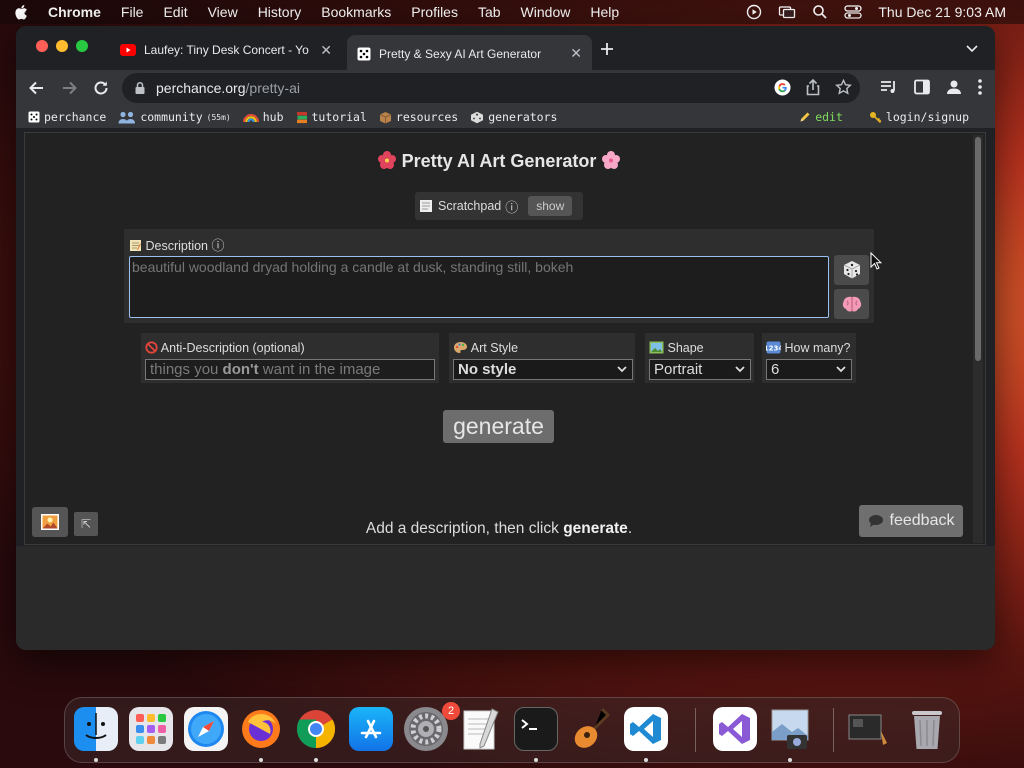 This screenshot has height=768, width=1024. Describe the element at coordinates (364, 53) in the screenshot. I see `perchance-dice-icon` at that location.